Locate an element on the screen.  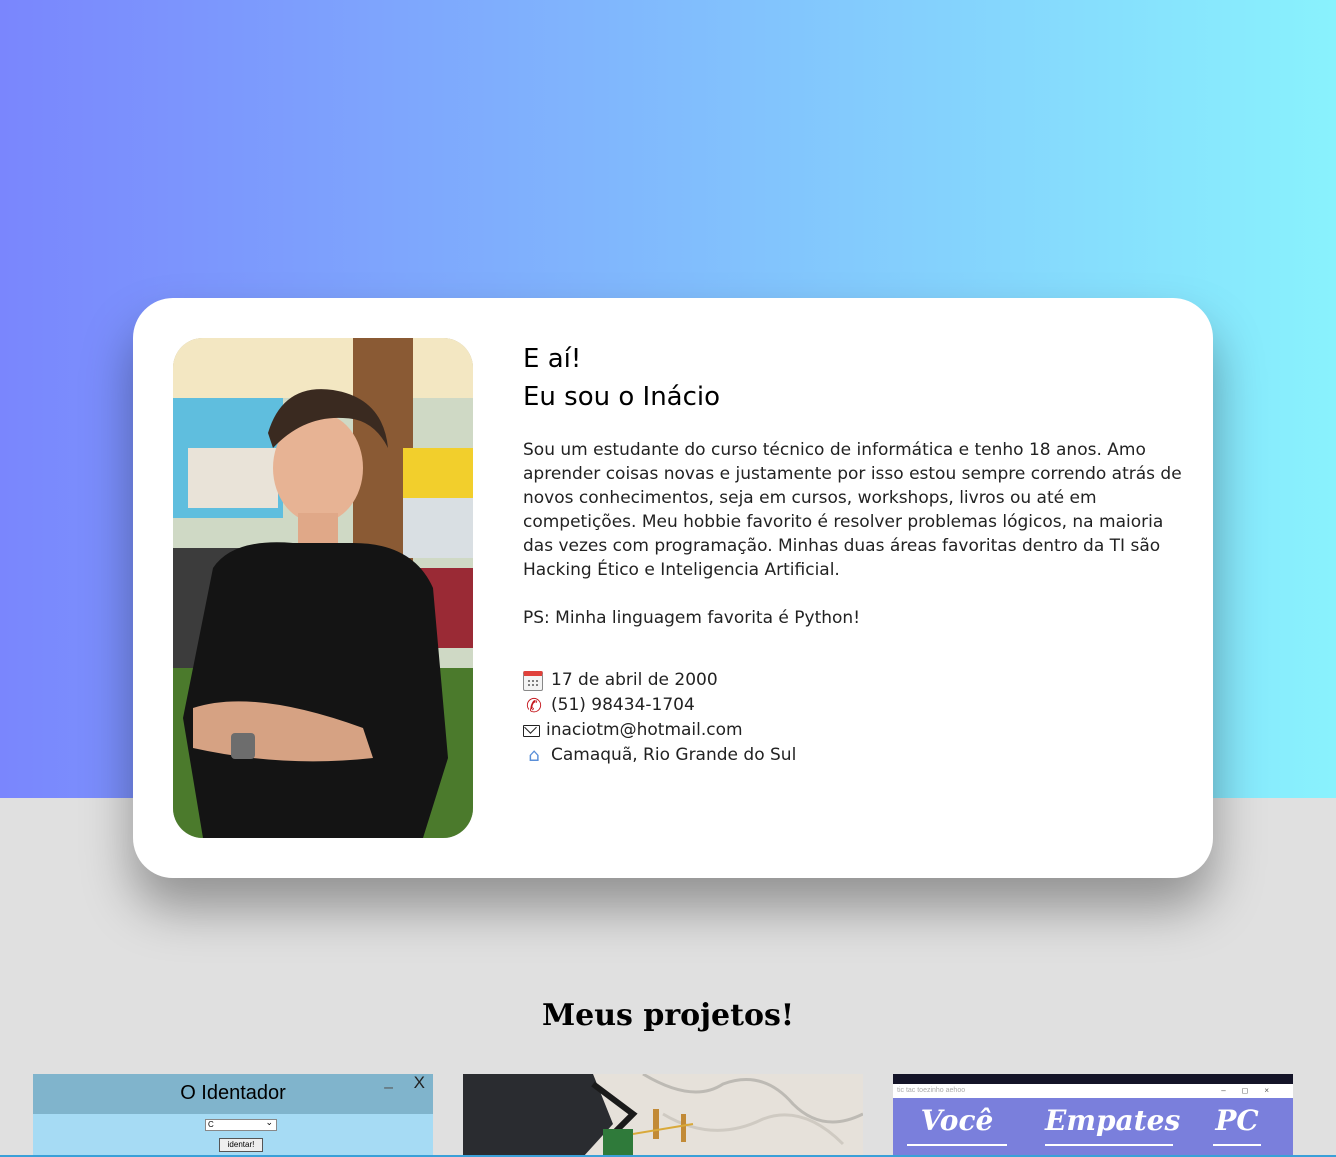
house-icon: ⌂ is located at coordinates (534, 755).